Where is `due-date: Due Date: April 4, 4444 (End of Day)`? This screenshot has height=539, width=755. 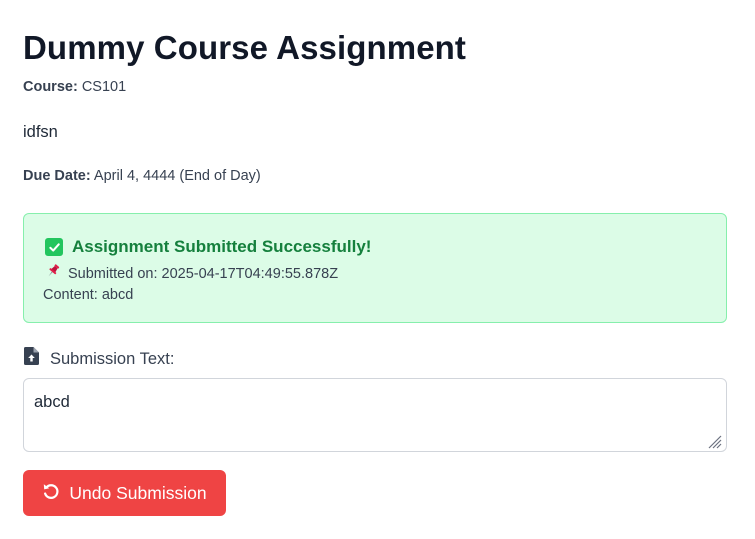
due-date: Due Date: April 4, 4444 (End of Day) is located at coordinates (142, 176).